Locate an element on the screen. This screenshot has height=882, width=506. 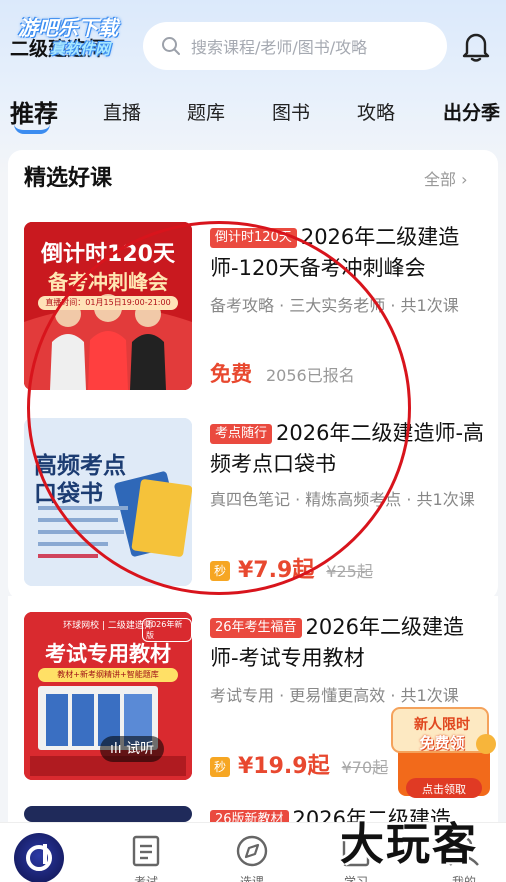
chevron-right-icon: › is located at coordinates (464, 179).